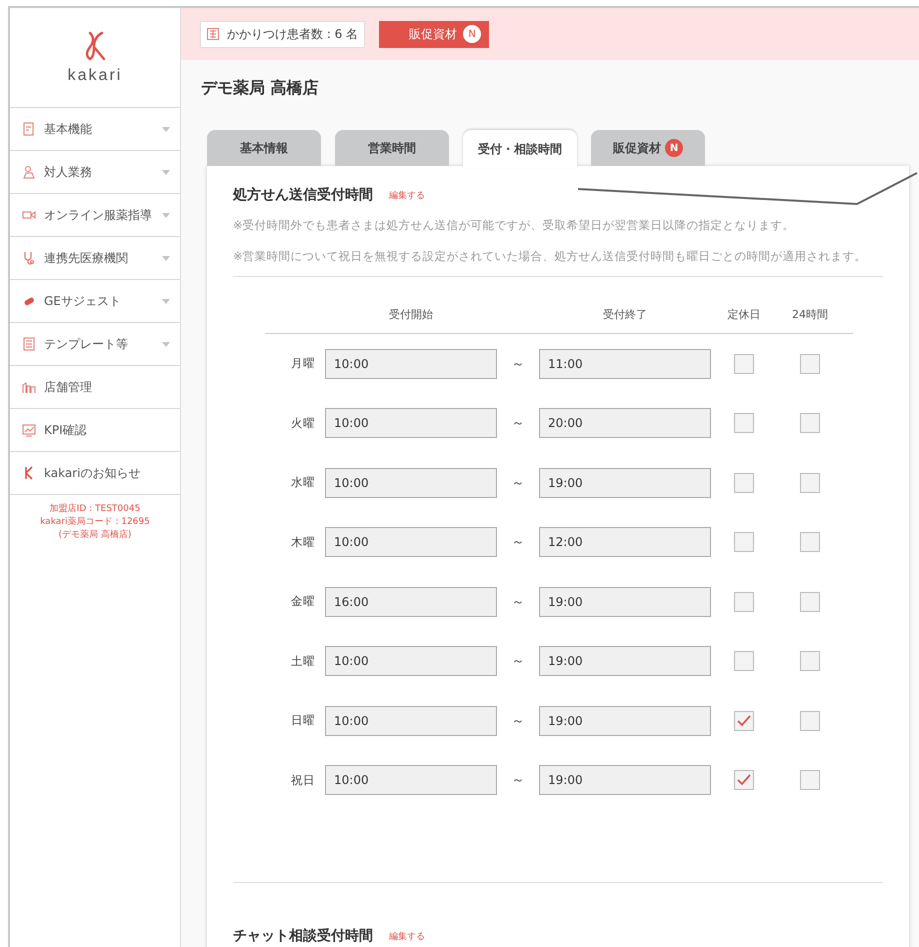  I want to click on end-time-field: 20:00, so click(625, 423).